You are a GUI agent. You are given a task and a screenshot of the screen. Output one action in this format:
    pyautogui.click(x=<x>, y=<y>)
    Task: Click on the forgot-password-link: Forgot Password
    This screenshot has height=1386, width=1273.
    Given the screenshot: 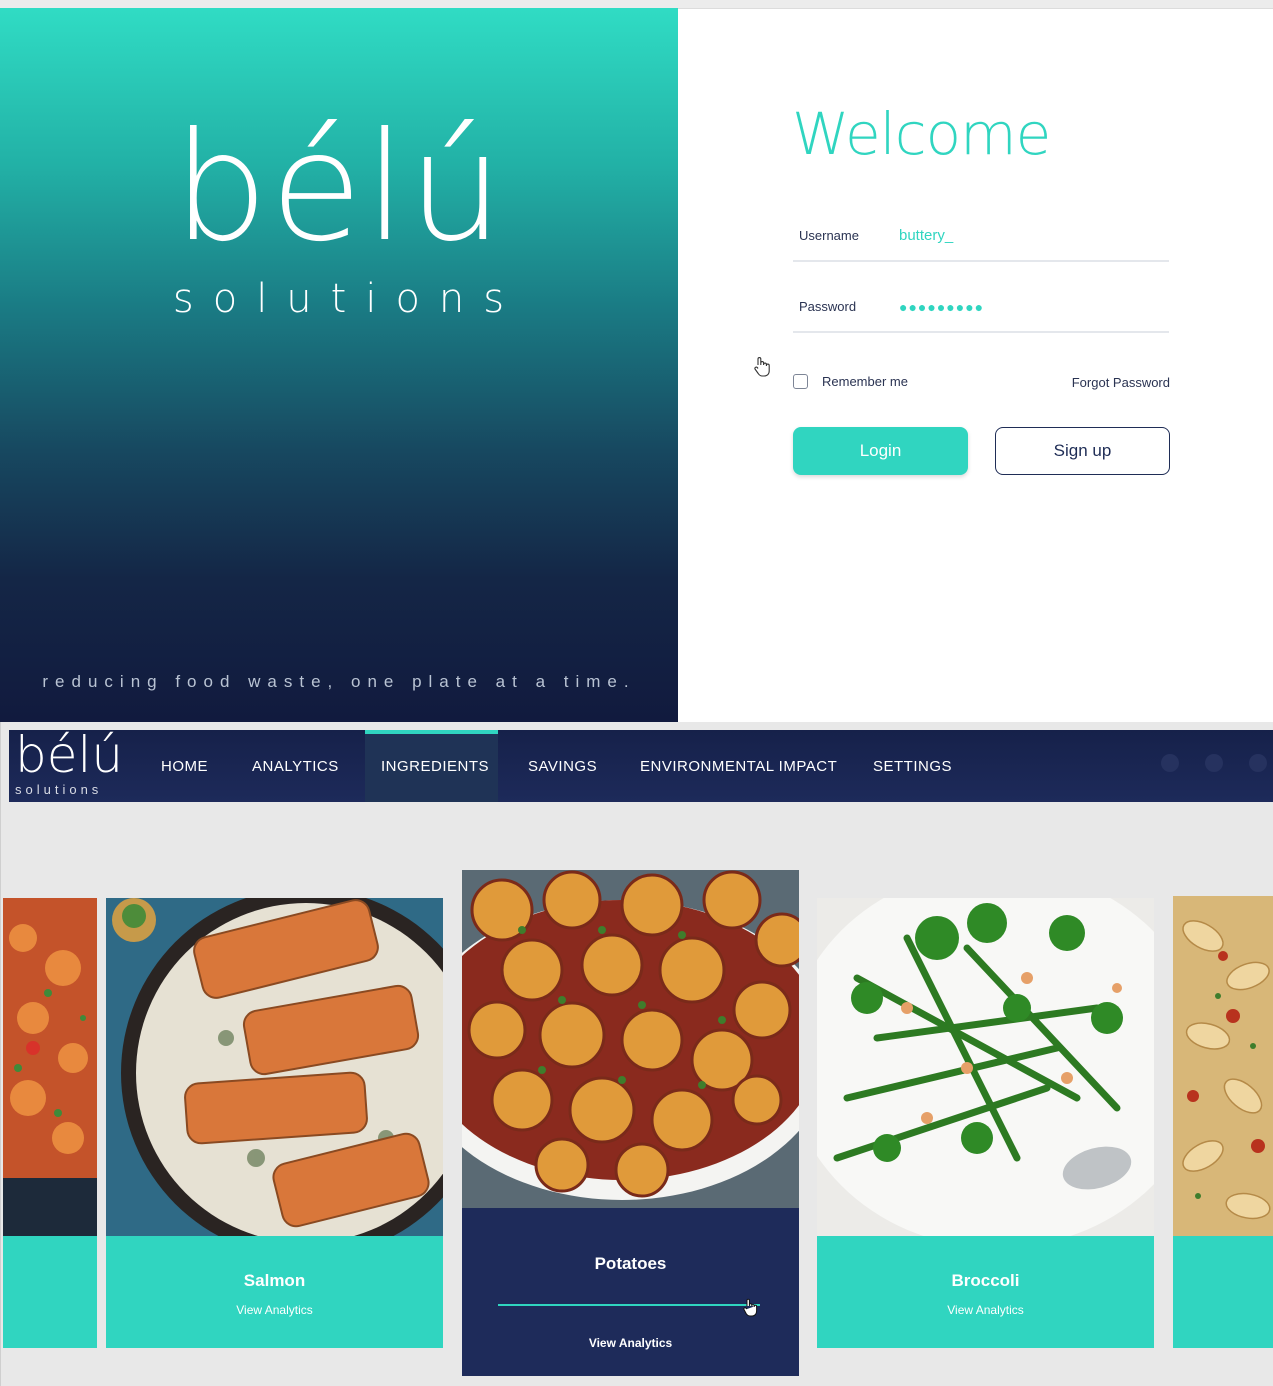 What is the action you would take?
    pyautogui.click(x=1115, y=382)
    